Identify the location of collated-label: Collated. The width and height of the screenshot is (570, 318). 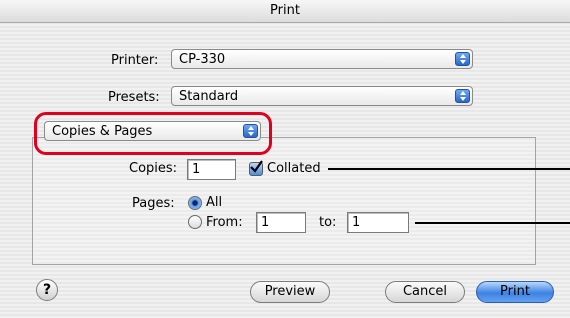
(294, 168).